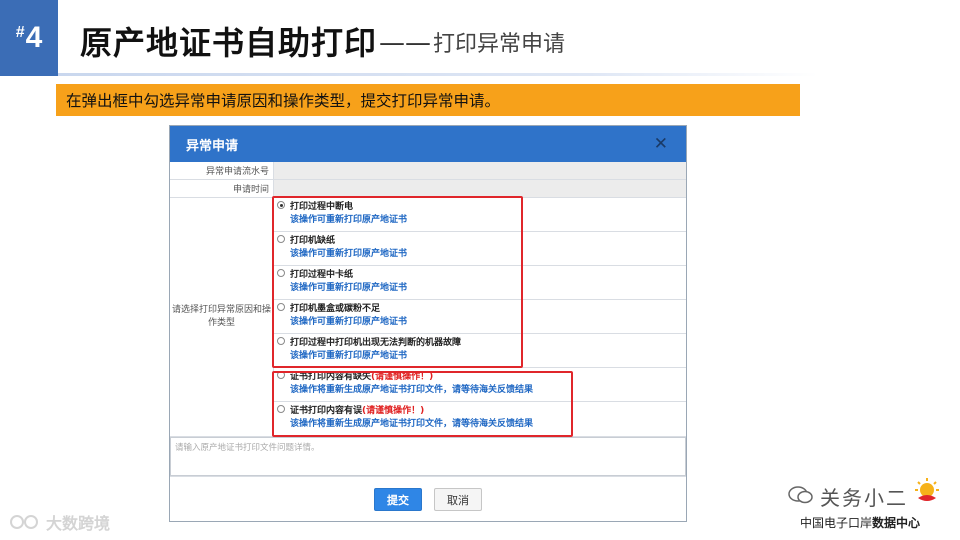 The height and width of the screenshot is (540, 960). What do you see at coordinates (34, 37) in the screenshot?
I see `section-number: 4` at bounding box center [34, 37].